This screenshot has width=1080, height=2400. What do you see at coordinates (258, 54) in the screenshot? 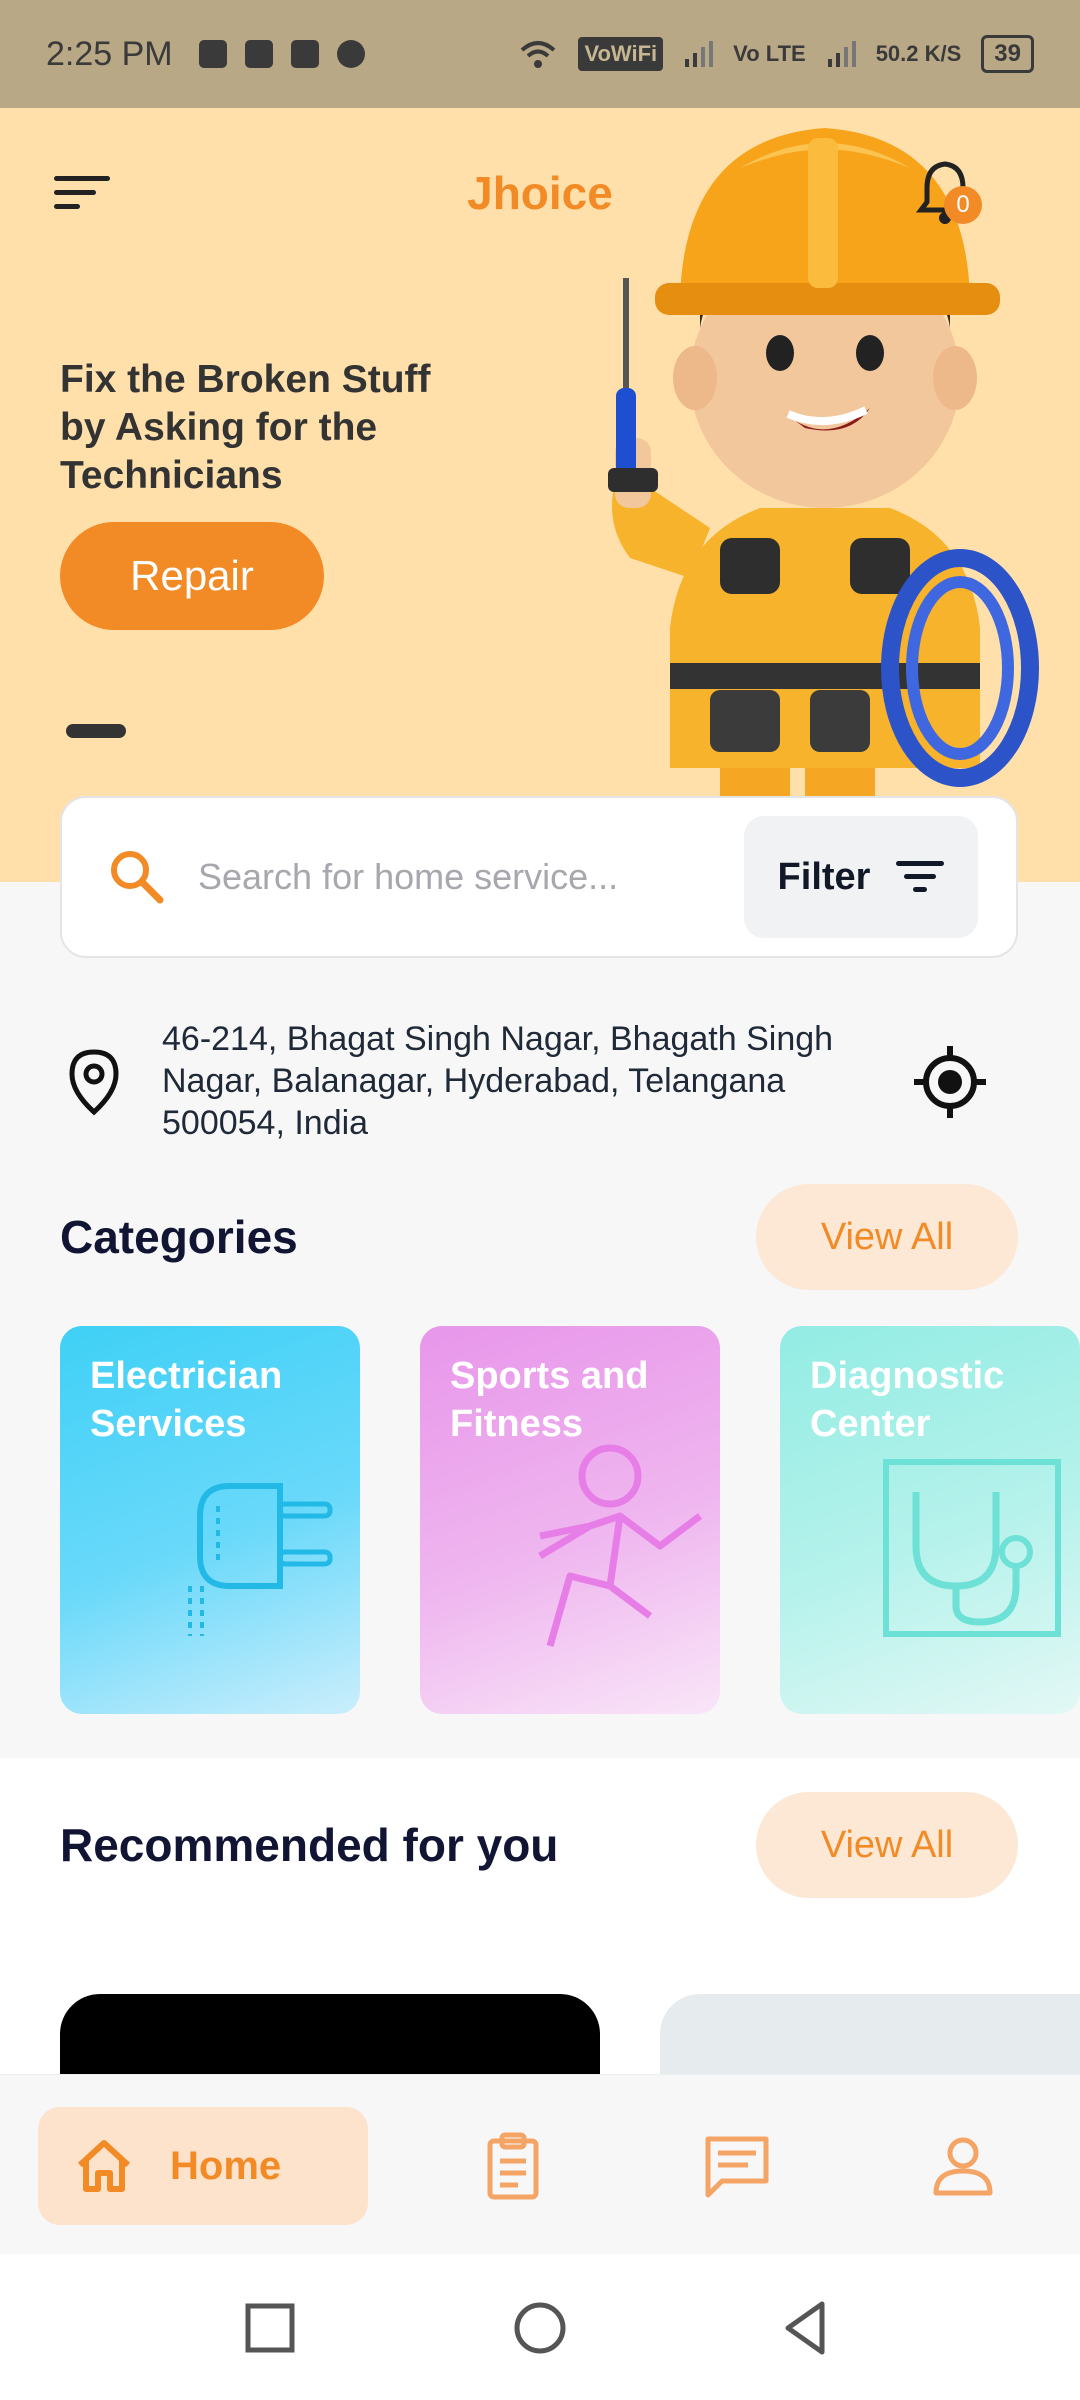
I see `publisher-app-icon` at bounding box center [258, 54].